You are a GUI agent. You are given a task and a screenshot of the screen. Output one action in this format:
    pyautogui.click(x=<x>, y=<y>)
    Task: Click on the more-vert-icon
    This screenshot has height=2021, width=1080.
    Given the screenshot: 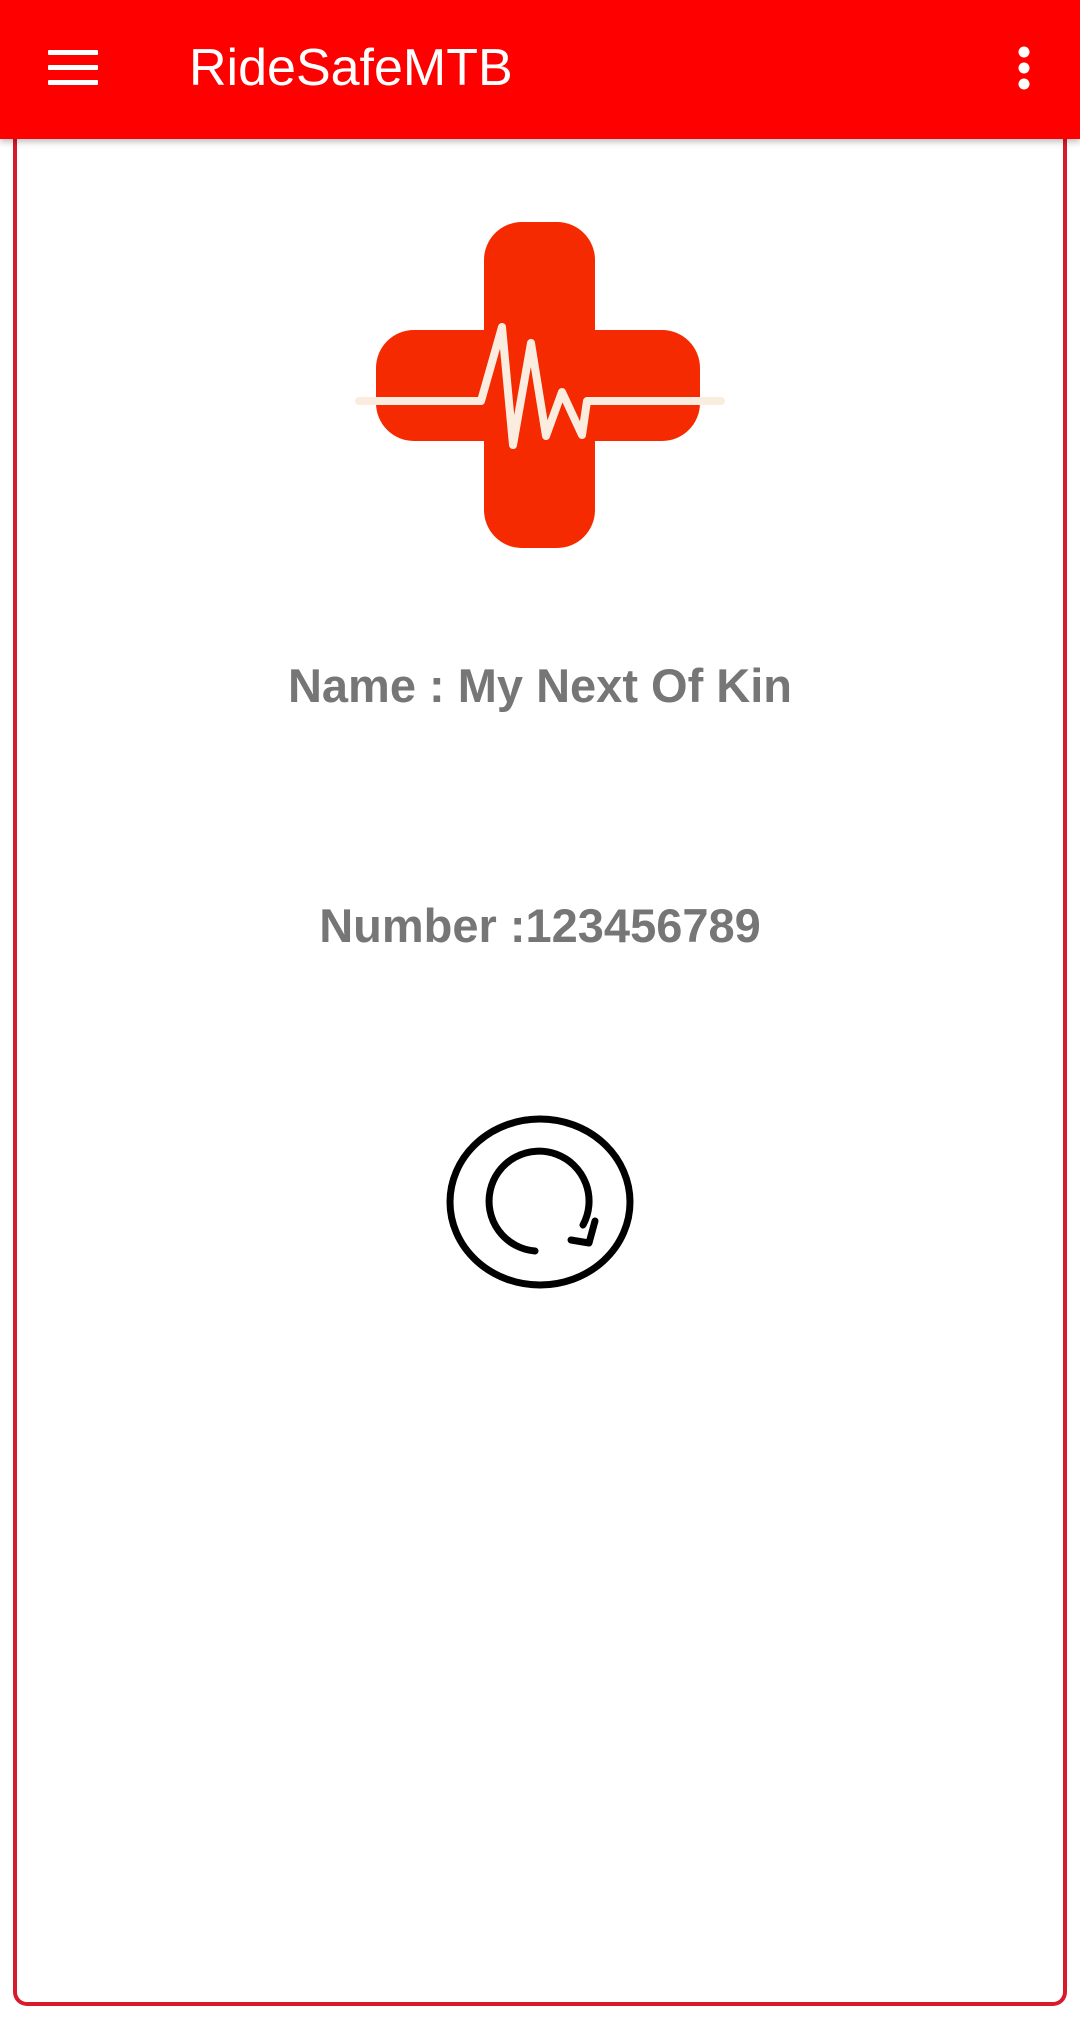 What is the action you would take?
    pyautogui.click(x=1024, y=68)
    